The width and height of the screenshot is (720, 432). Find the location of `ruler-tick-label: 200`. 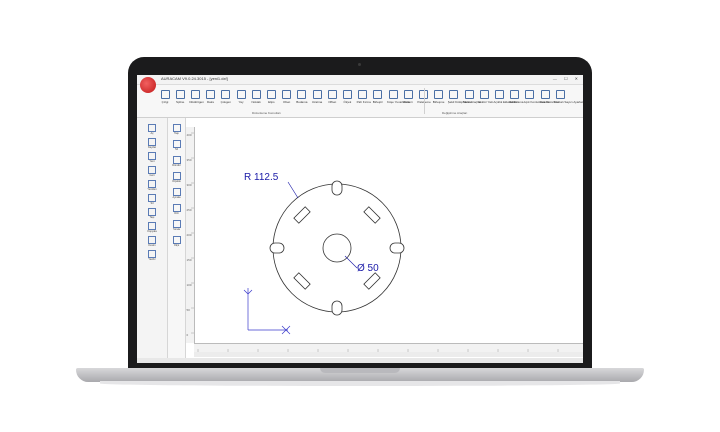

ruler-tick-label: 200 is located at coordinates (189, 235).